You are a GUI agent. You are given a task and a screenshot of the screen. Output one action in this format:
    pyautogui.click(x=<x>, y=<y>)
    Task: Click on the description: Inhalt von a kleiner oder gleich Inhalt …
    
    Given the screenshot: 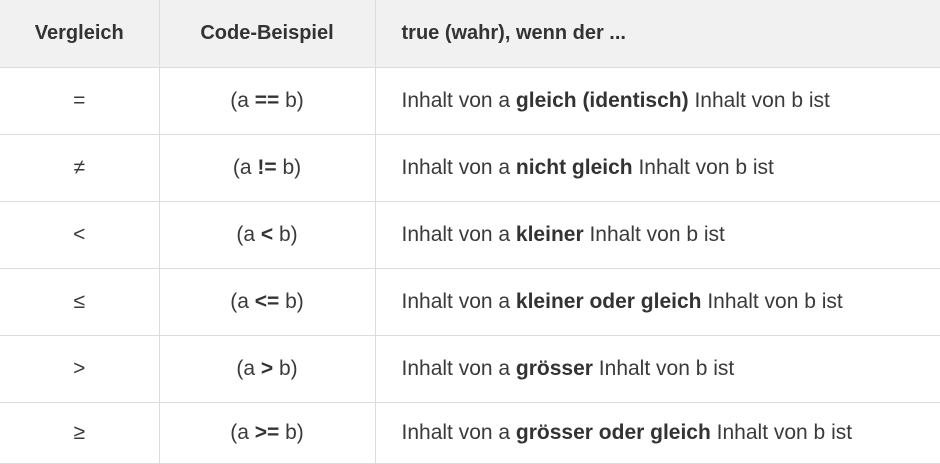 What is the action you would take?
    pyautogui.click(x=657, y=302)
    